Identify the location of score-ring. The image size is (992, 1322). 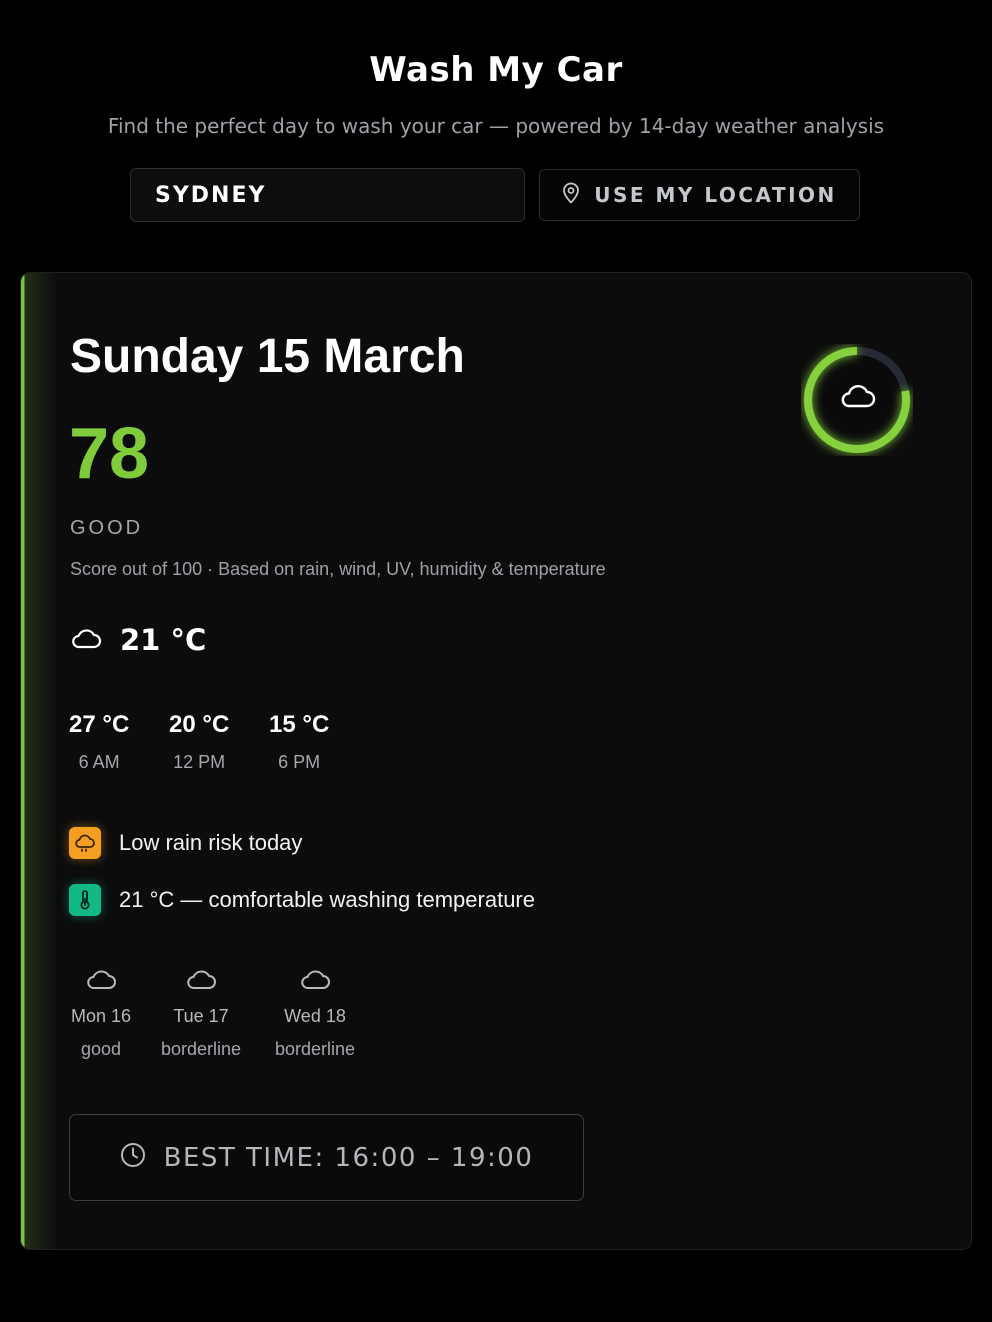
(857, 400).